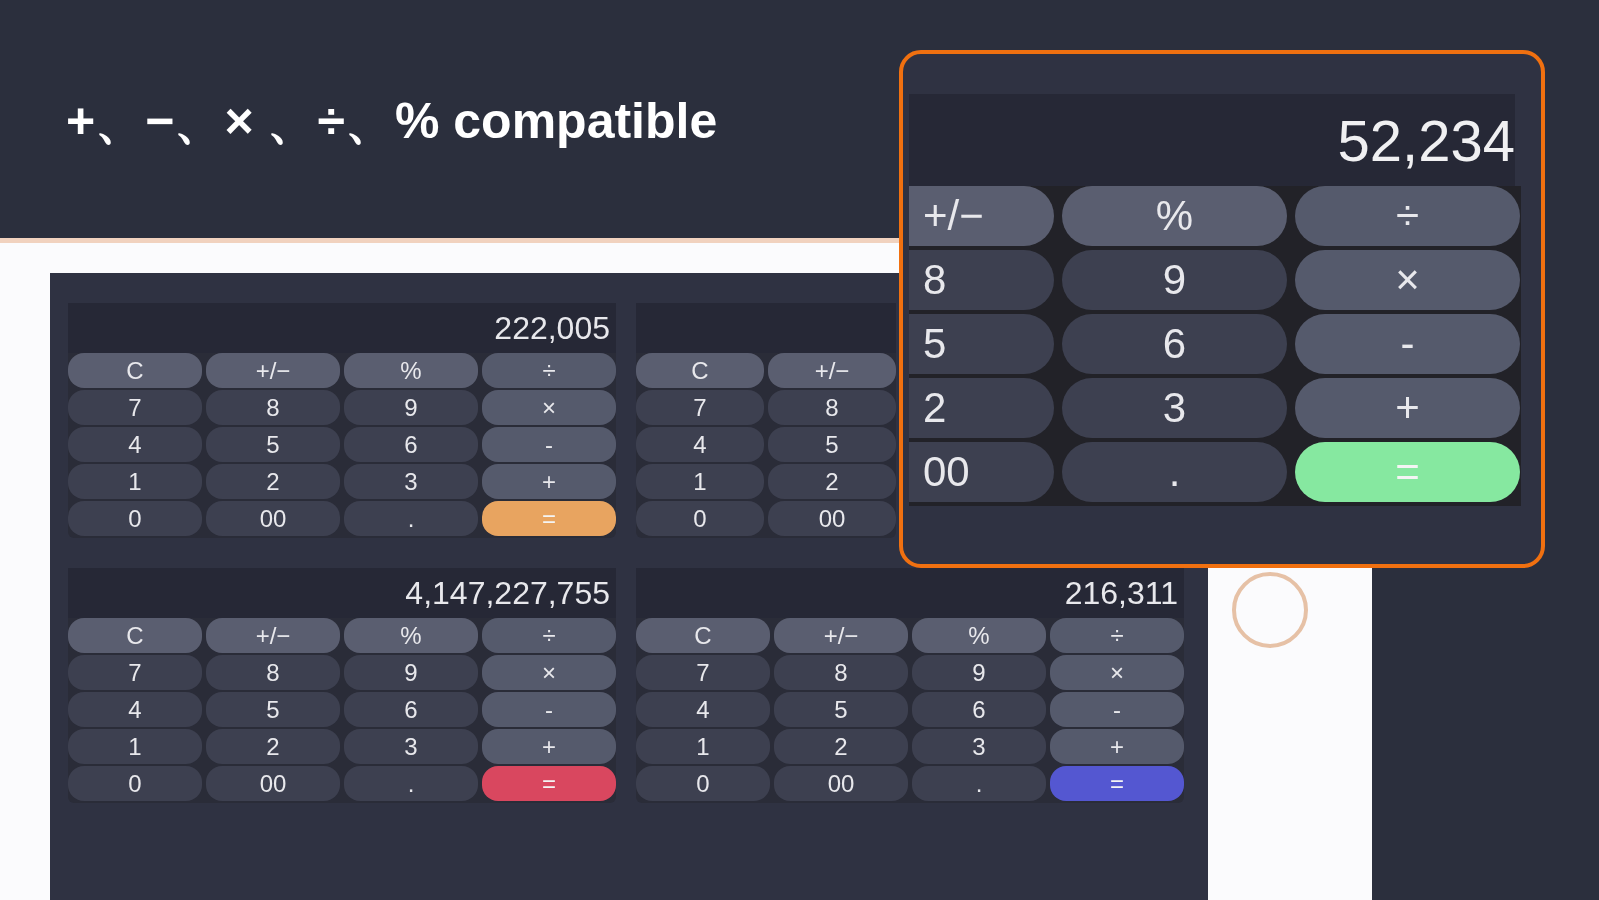 The width and height of the screenshot is (1599, 900). Describe the element at coordinates (552, 328) in the screenshot. I see `display-value: 222,005` at that location.